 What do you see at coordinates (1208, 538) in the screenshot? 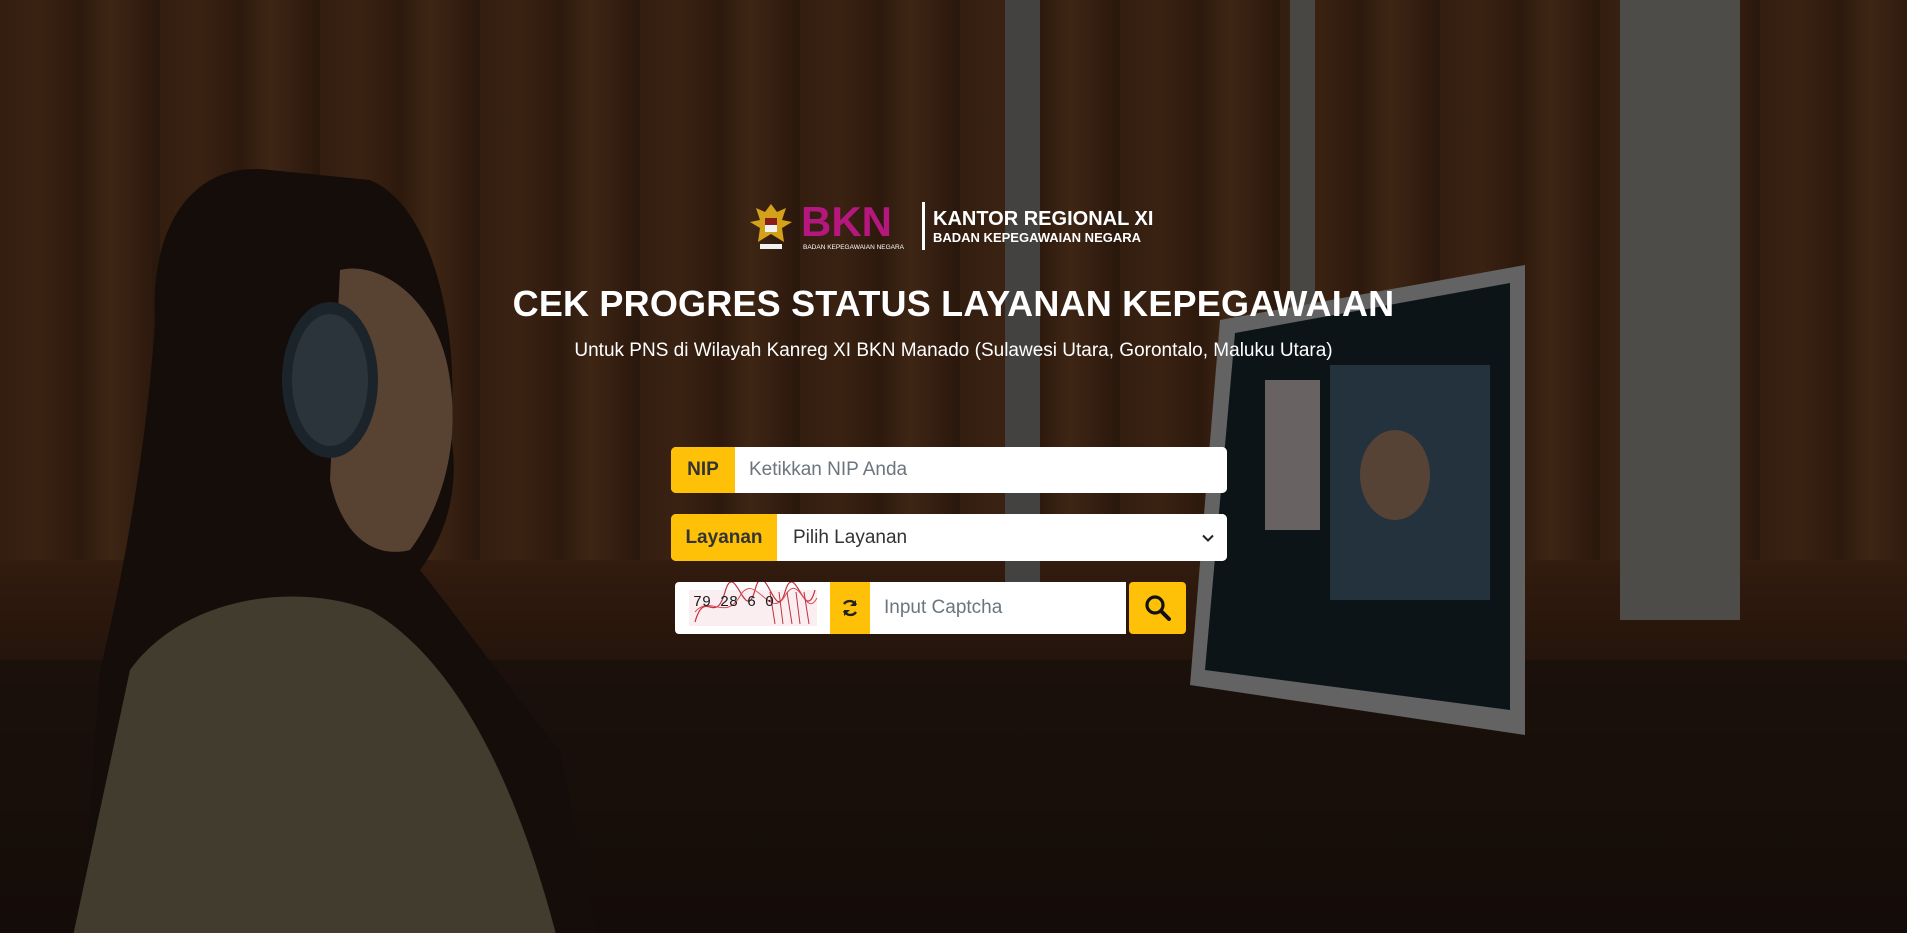
I see `chevron-down-icon` at bounding box center [1208, 538].